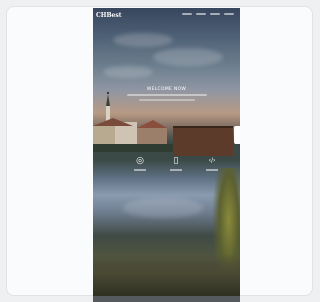 The height and width of the screenshot is (302, 320). I want to click on cloud-reflection, so click(163, 208).